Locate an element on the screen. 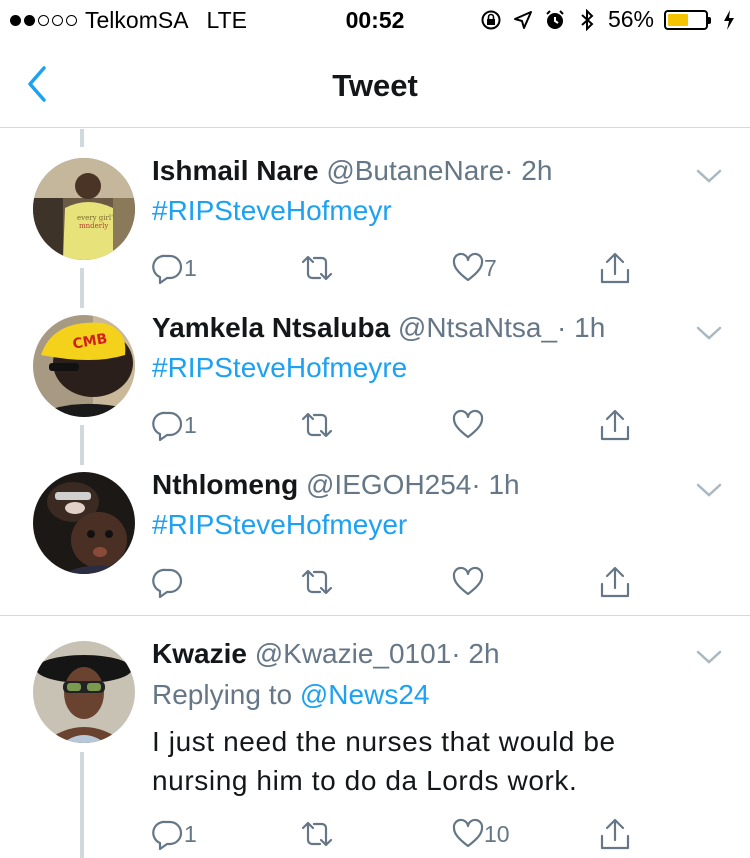 This screenshot has height=858, width=750. battery-icon is located at coordinates (687, 19).